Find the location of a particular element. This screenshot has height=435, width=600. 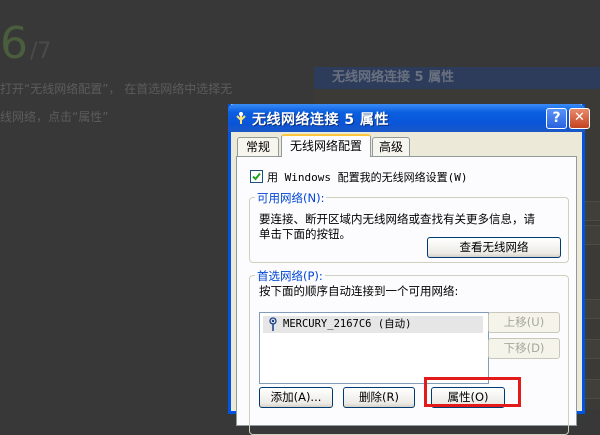

move-up-button: 上移(U) is located at coordinates (524, 322).